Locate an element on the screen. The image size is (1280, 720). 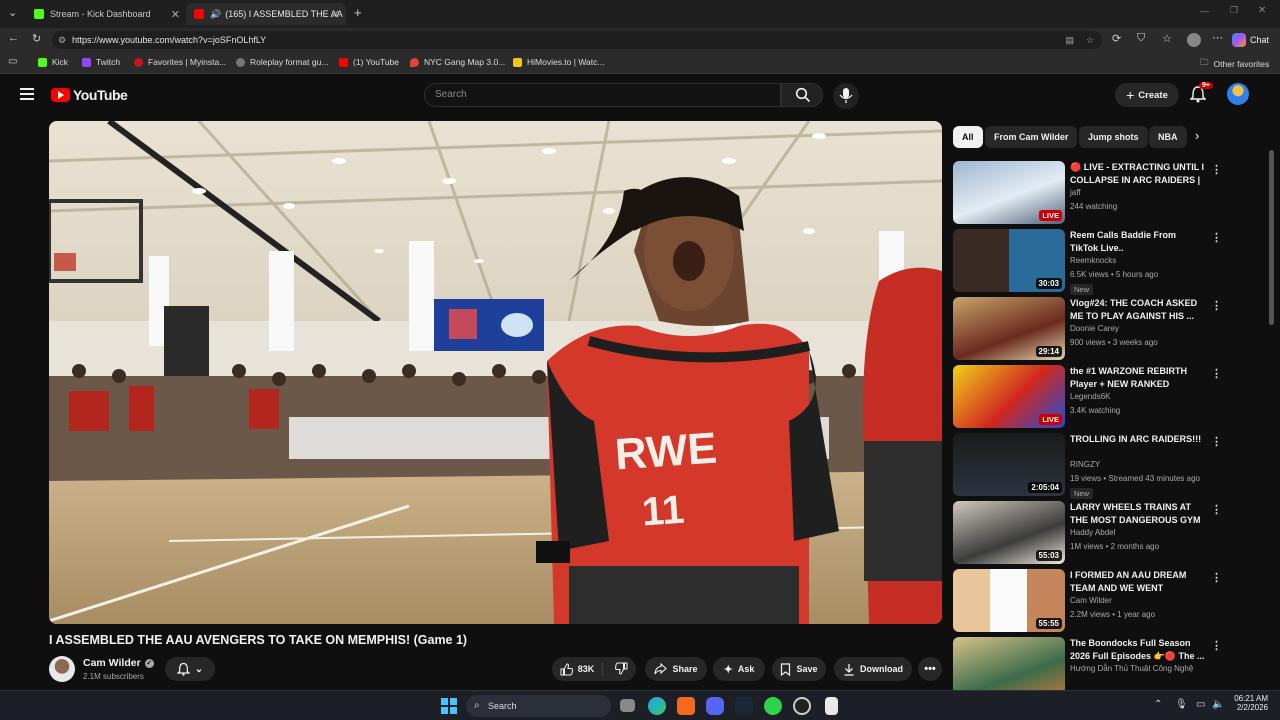
tab-kick-dashboard: Stream - Kick Dashboard ✕ is located at coordinates (106, 14).